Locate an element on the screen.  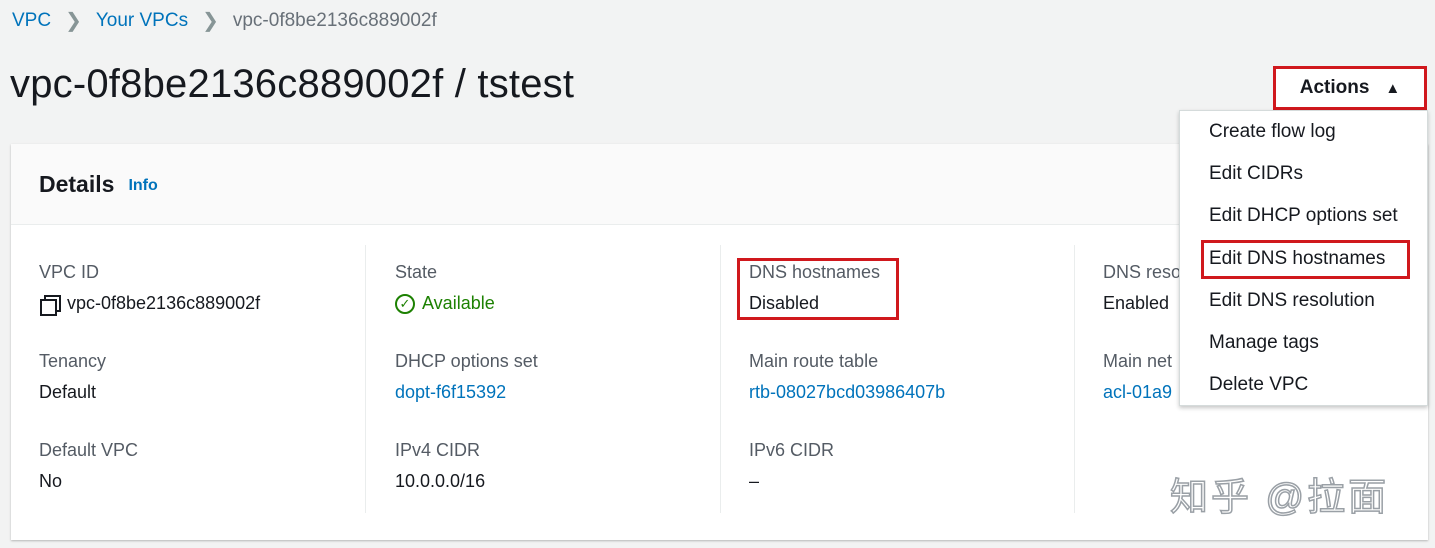
dns-resolution-value: Enabled is located at coordinates (1136, 303).